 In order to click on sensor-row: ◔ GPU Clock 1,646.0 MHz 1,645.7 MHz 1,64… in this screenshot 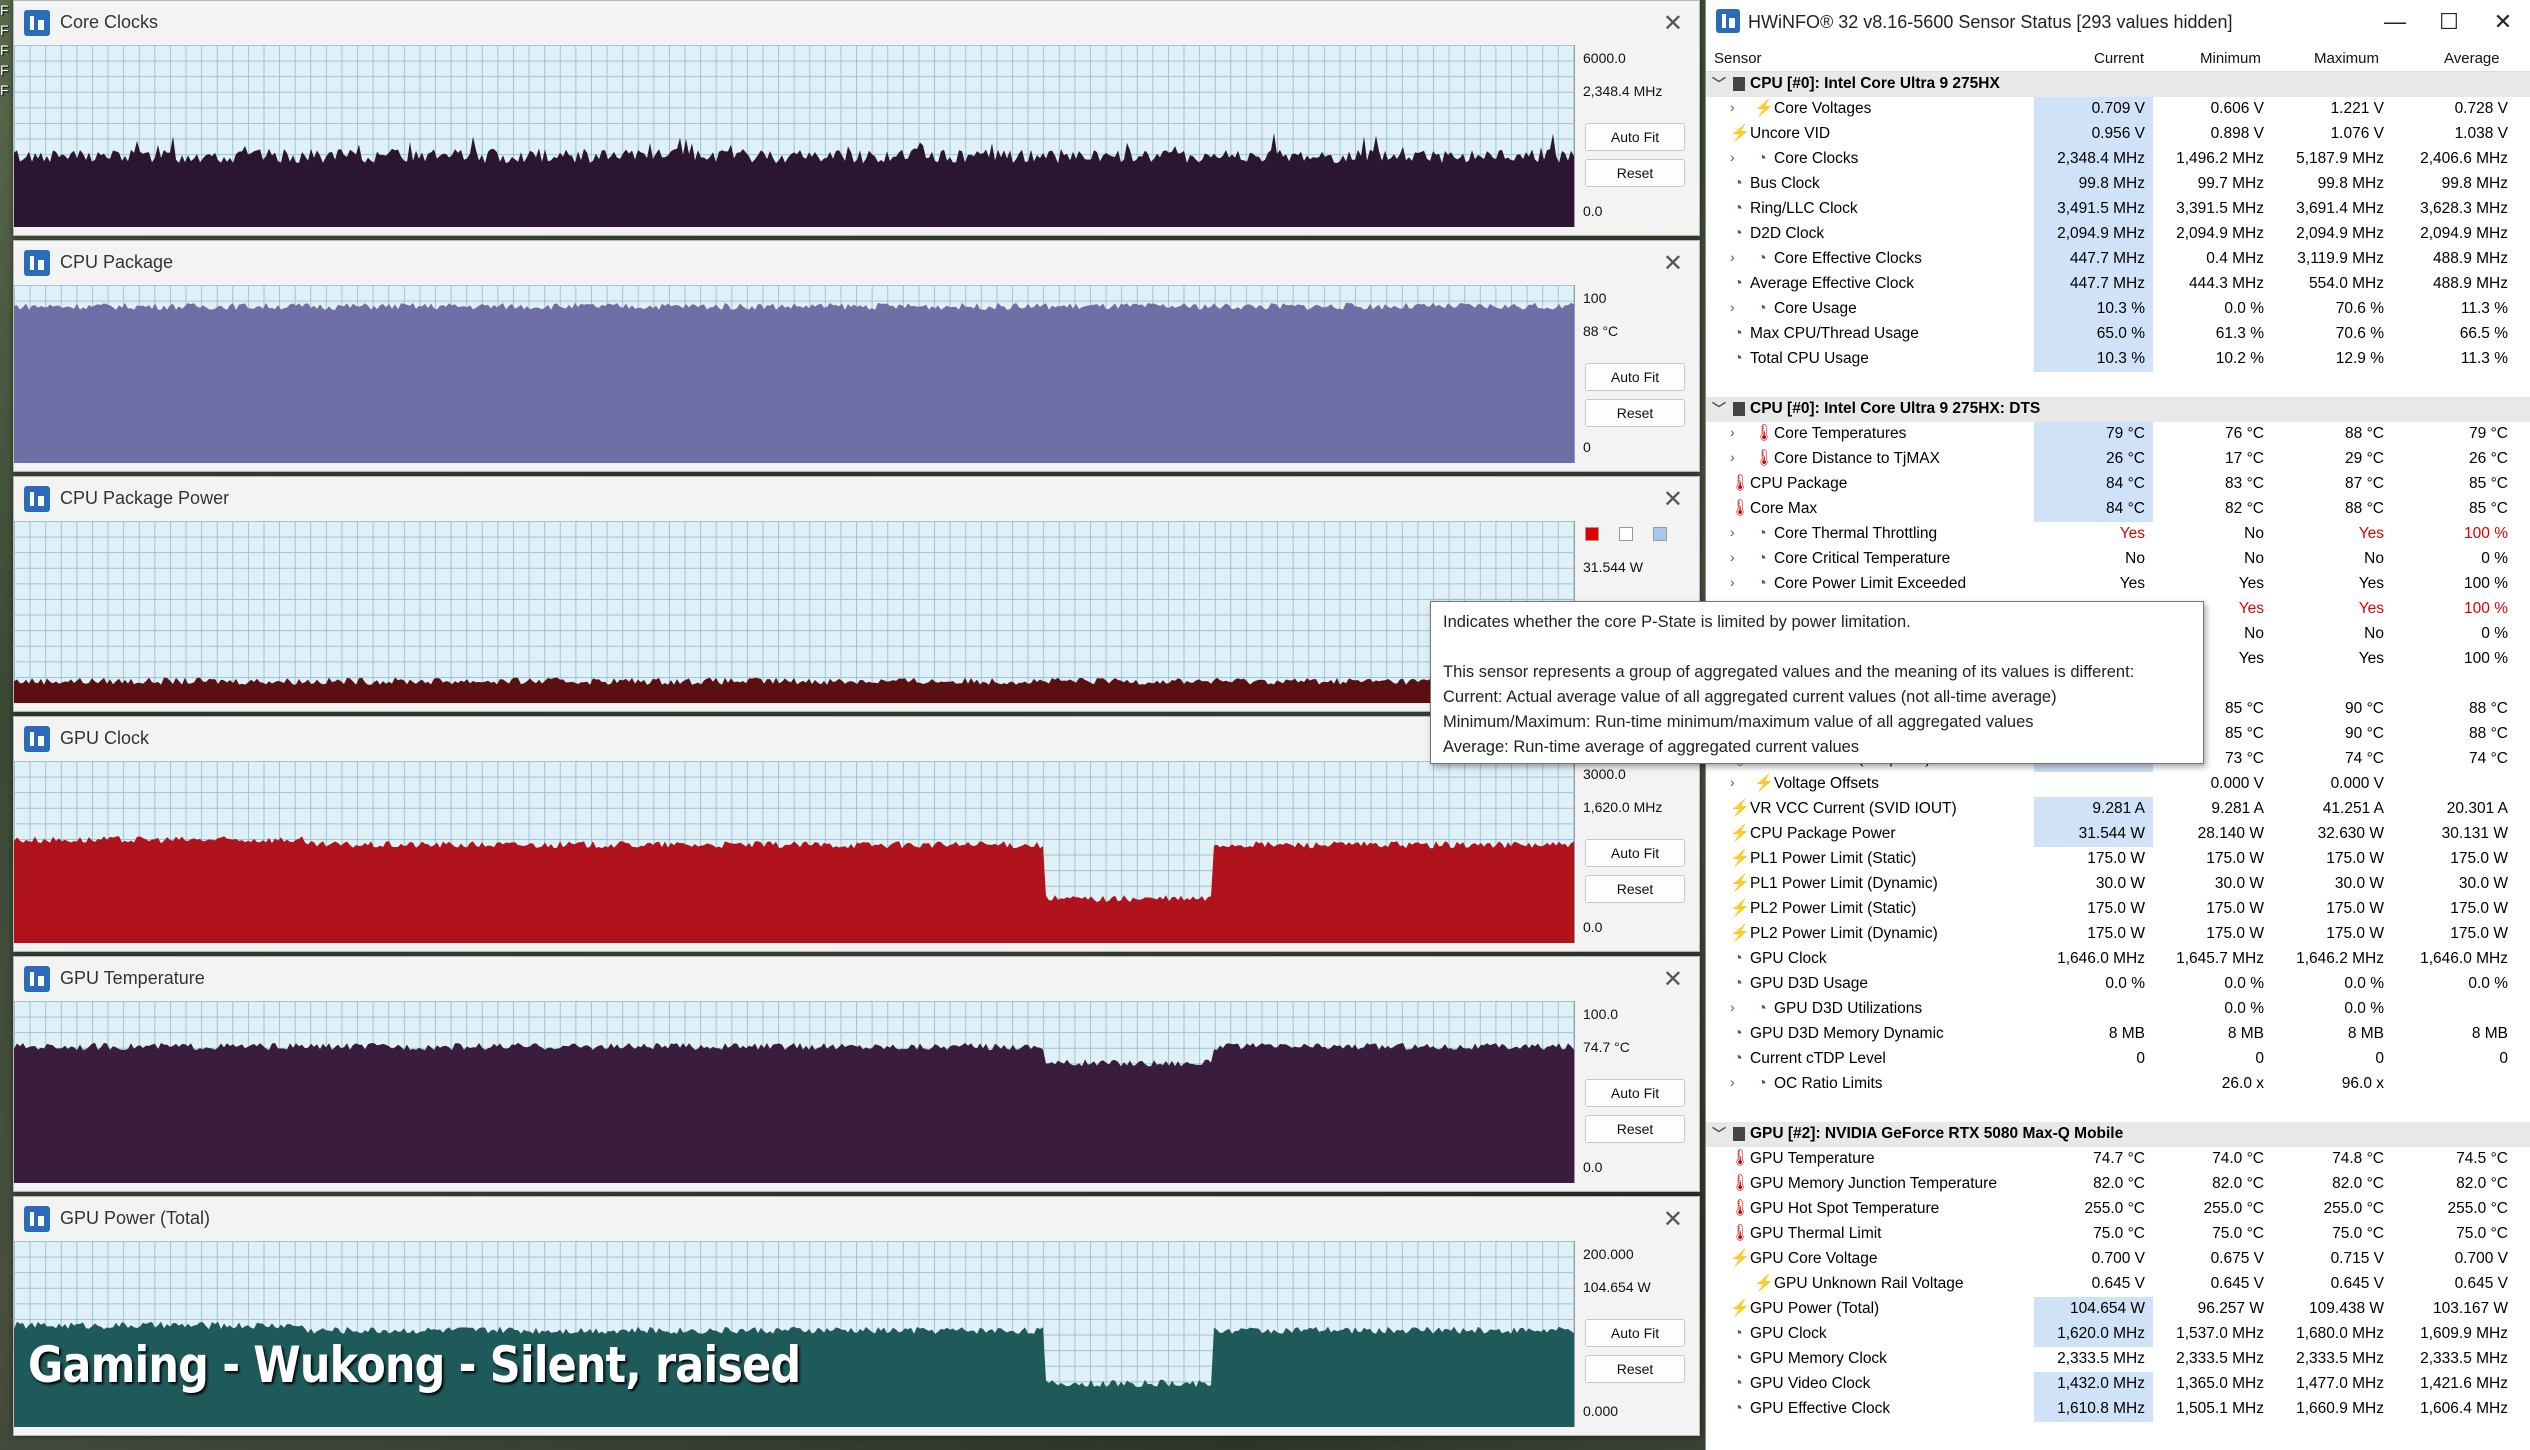, I will do `click(2118, 959)`.